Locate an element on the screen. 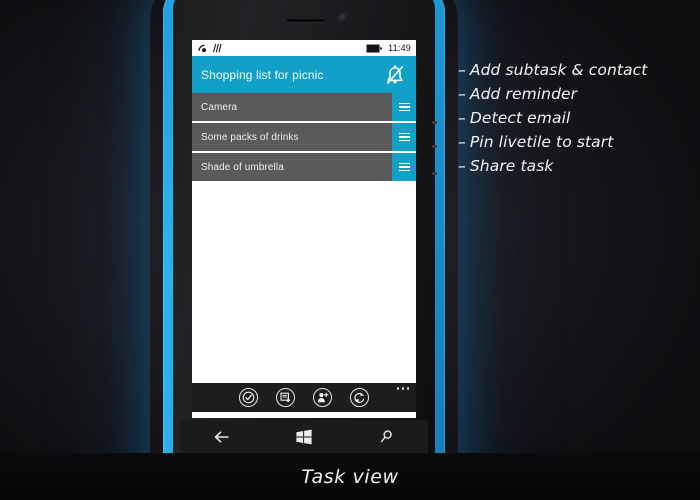 Image resolution: width=700 pixels, height=500 pixels. status-bar-right: 11:49 is located at coordinates (388, 48).